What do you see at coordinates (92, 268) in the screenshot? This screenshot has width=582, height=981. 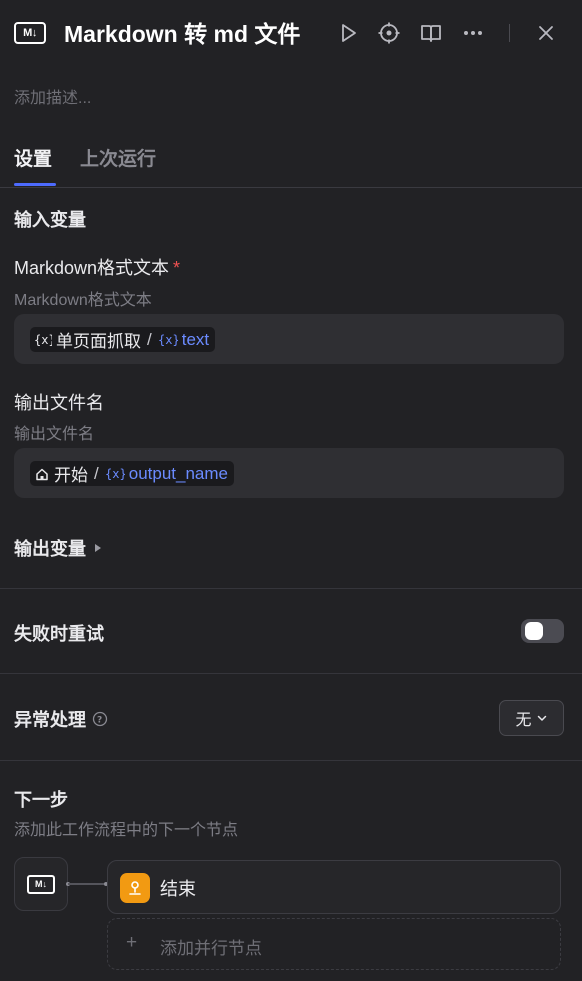 I see `field-label-markdown-text: Markdown格式文本` at bounding box center [92, 268].